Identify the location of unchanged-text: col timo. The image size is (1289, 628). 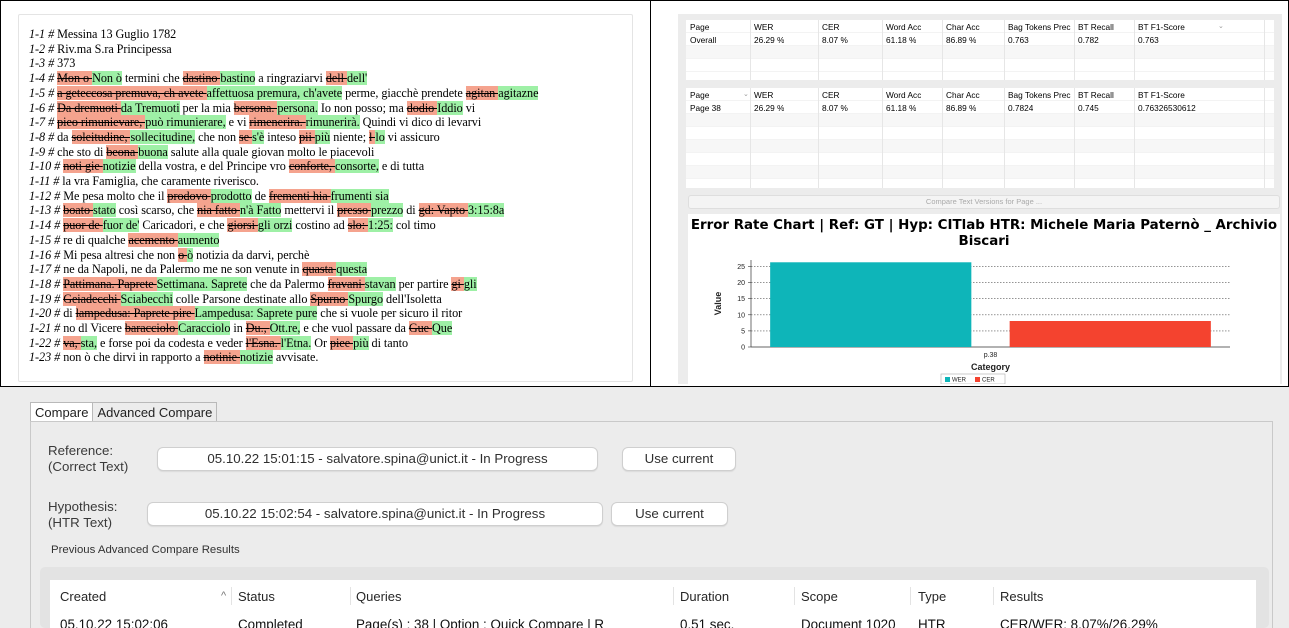
(414, 225).